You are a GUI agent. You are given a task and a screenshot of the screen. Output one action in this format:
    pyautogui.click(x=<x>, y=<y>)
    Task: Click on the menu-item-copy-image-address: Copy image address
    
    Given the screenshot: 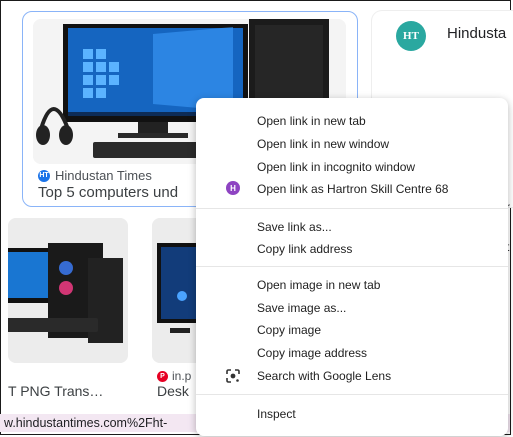 What is the action you would take?
    pyautogui.click(x=312, y=353)
    